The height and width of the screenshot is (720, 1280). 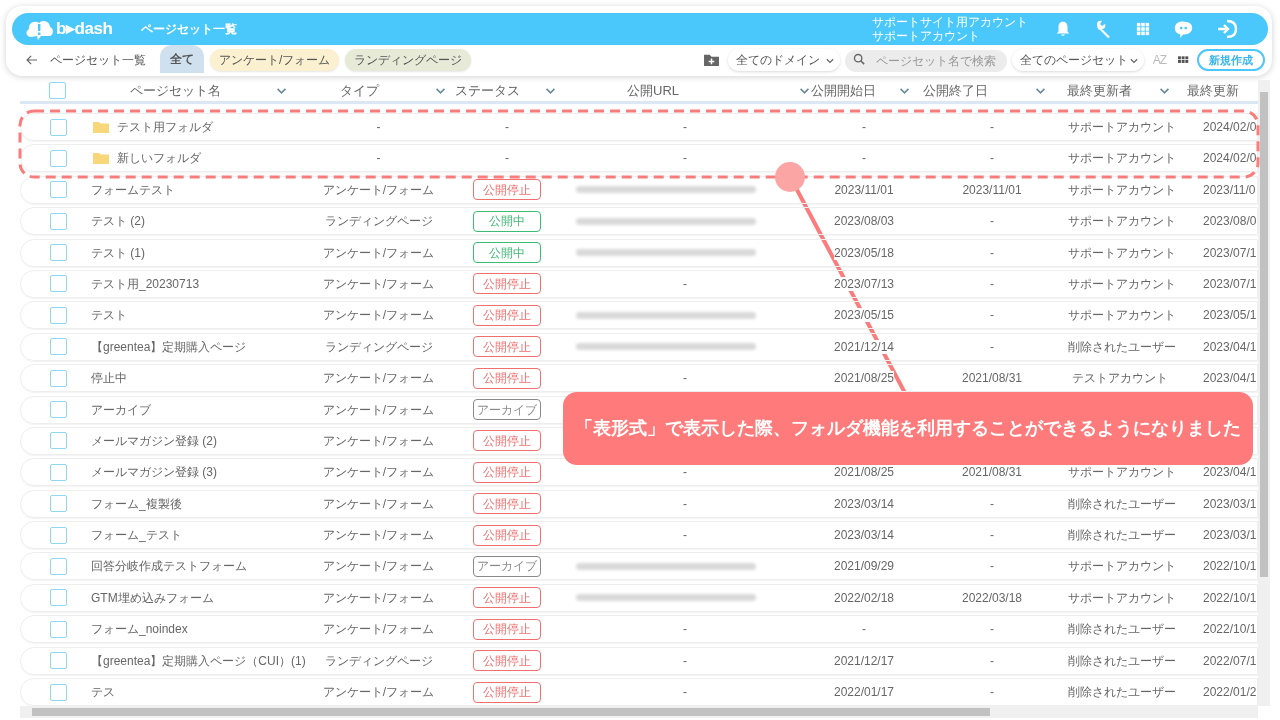 I want to click on logo-text: b▸dash, so click(x=84, y=29).